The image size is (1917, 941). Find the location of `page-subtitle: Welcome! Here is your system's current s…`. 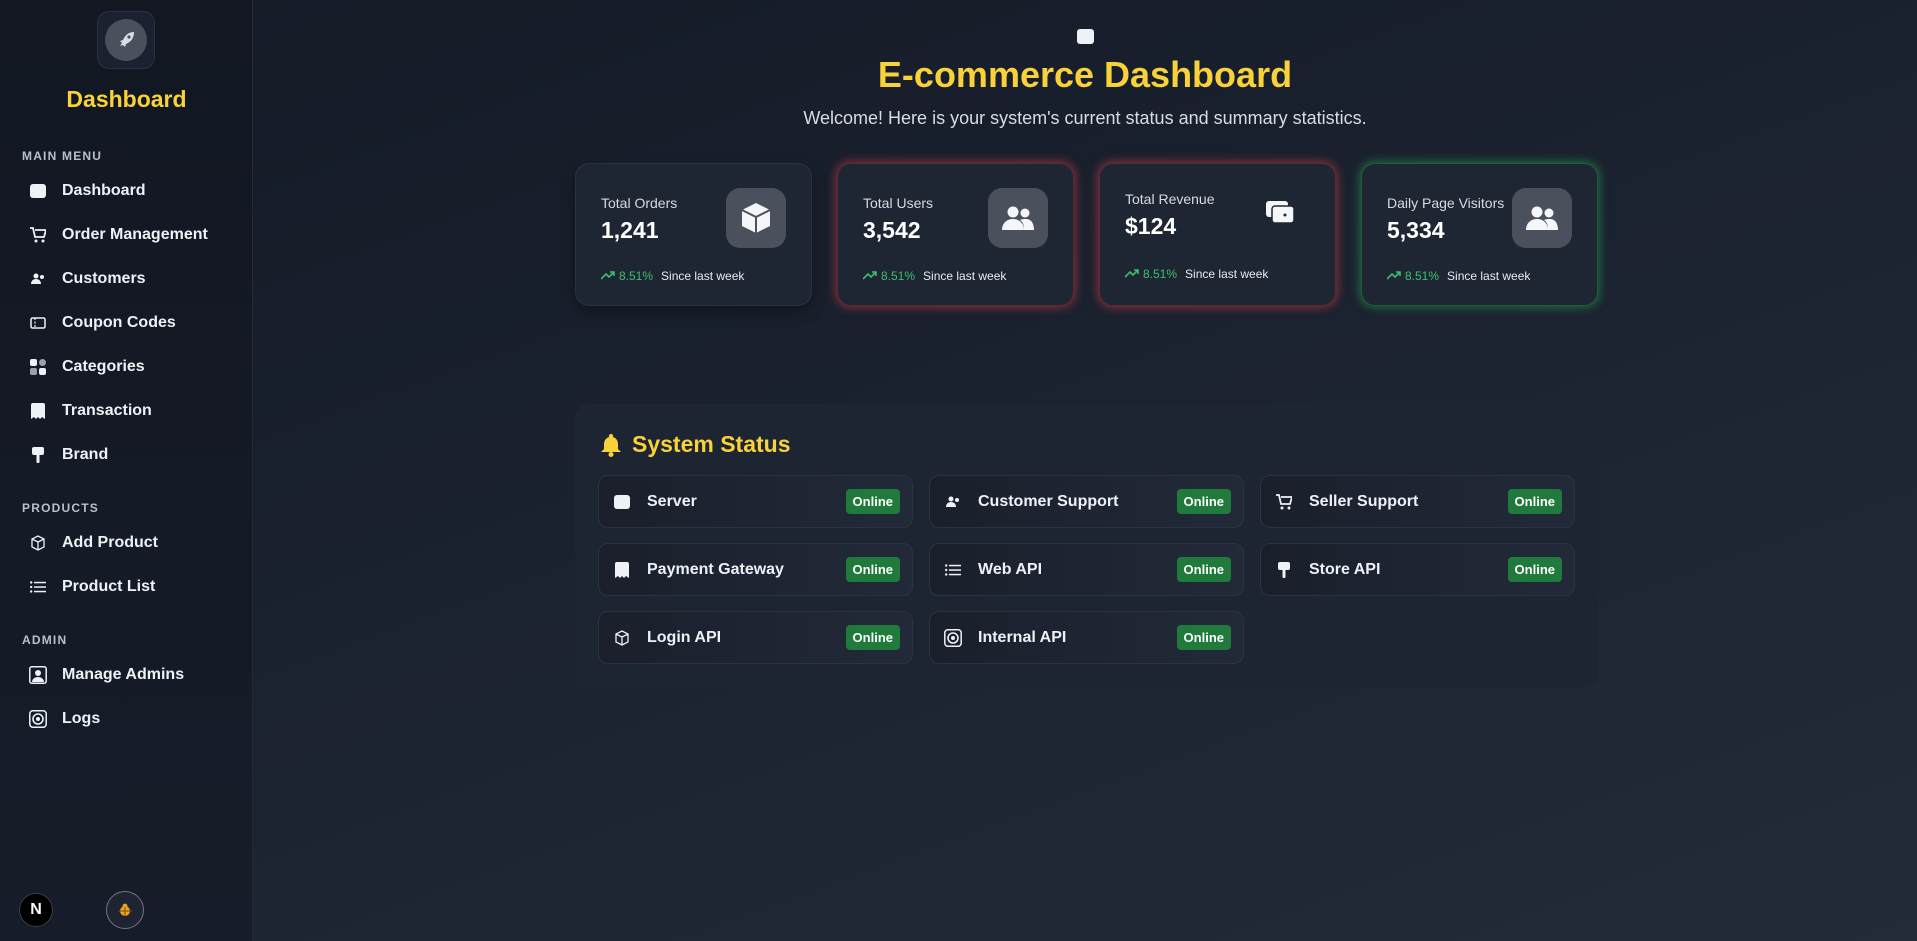

page-subtitle: Welcome! Here is your system's current s… is located at coordinates (1085, 118).